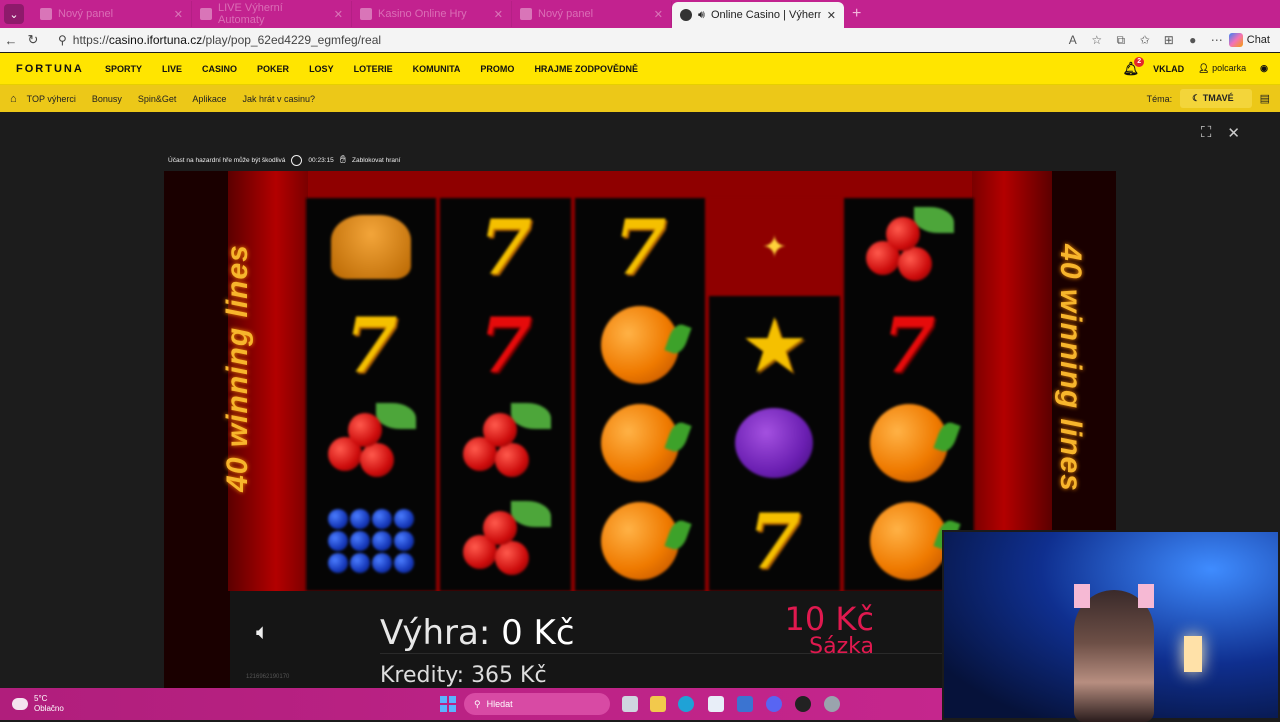 This screenshot has height=722, width=1280. Describe the element at coordinates (292, 40) in the screenshot. I see `url-path: /play/pop_62ed4229_egmfeg/real` at that location.